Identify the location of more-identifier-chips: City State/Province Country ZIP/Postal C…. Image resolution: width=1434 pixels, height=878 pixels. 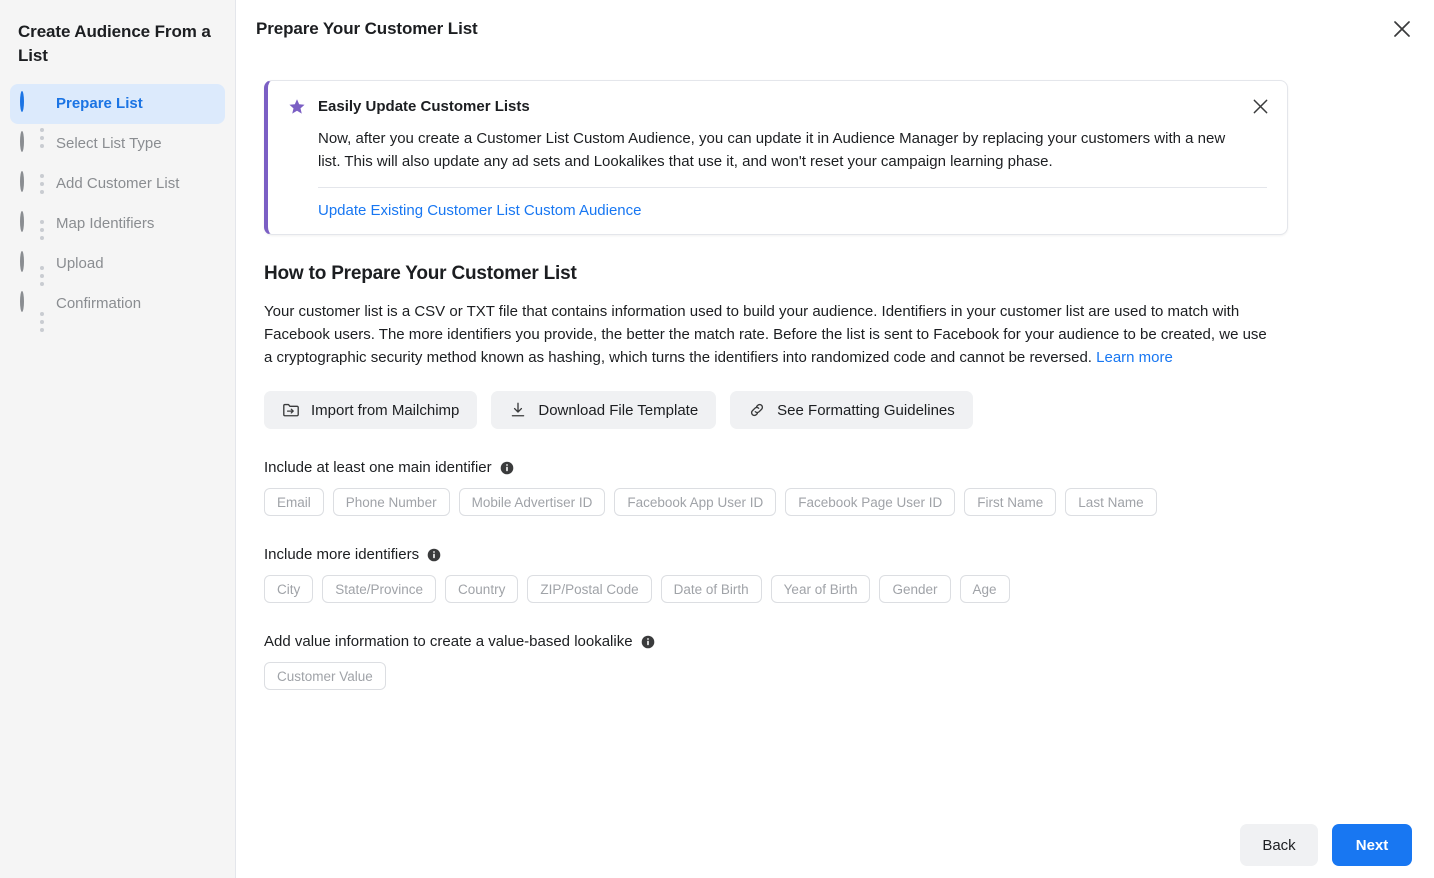
(776, 589).